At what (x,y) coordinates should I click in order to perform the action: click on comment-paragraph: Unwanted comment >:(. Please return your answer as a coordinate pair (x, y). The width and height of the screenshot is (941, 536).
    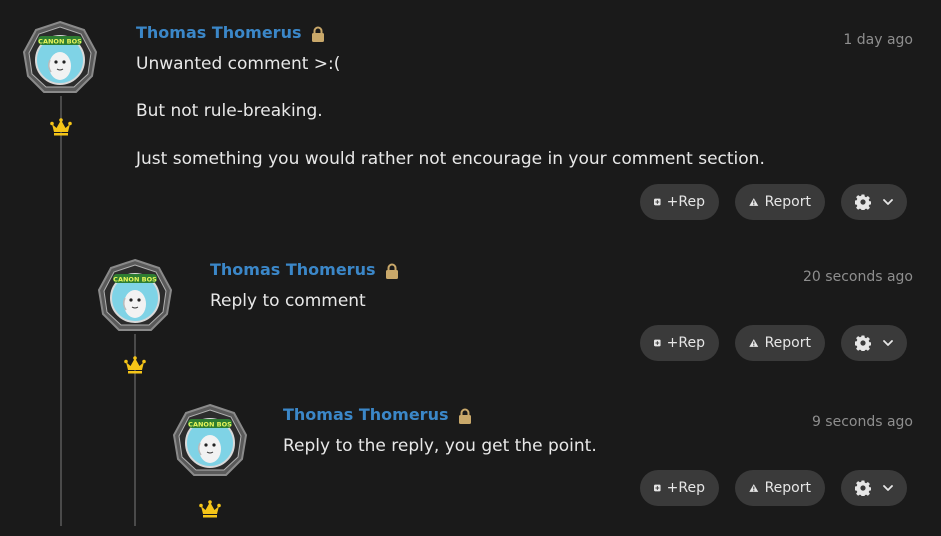
    Looking at the image, I should click on (238, 64).